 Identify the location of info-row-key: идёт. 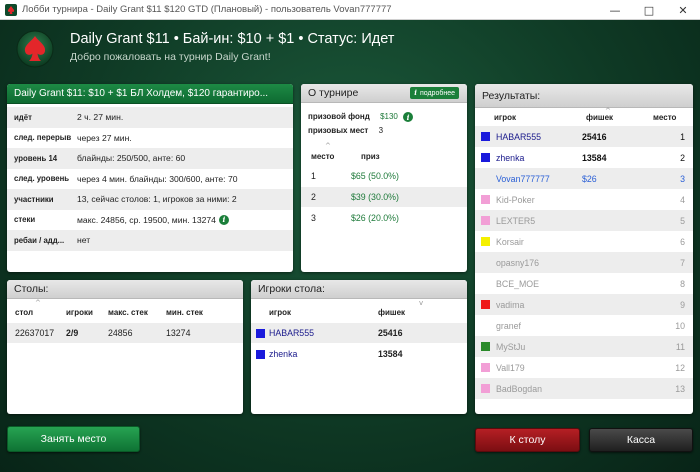
(23, 117).